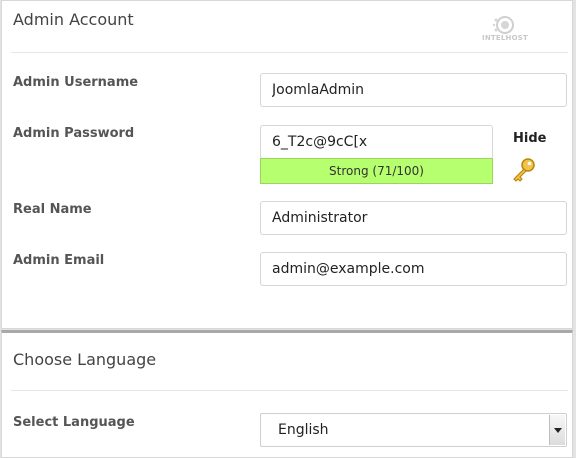  What do you see at coordinates (505, 30) in the screenshot?
I see `intelhost-logo: INTELHOST` at bounding box center [505, 30].